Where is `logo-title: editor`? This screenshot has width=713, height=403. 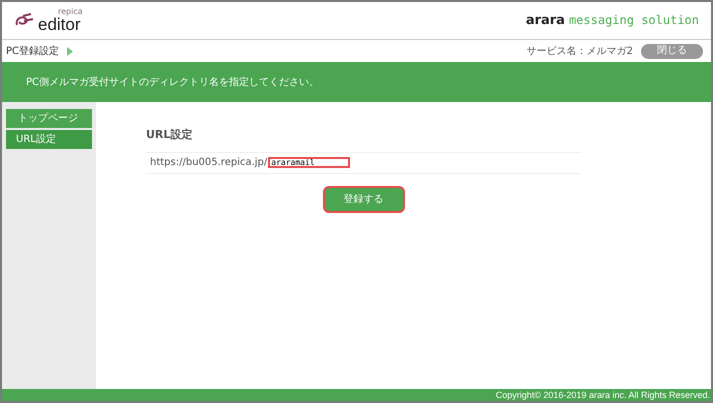 logo-title: editor is located at coordinates (59, 24).